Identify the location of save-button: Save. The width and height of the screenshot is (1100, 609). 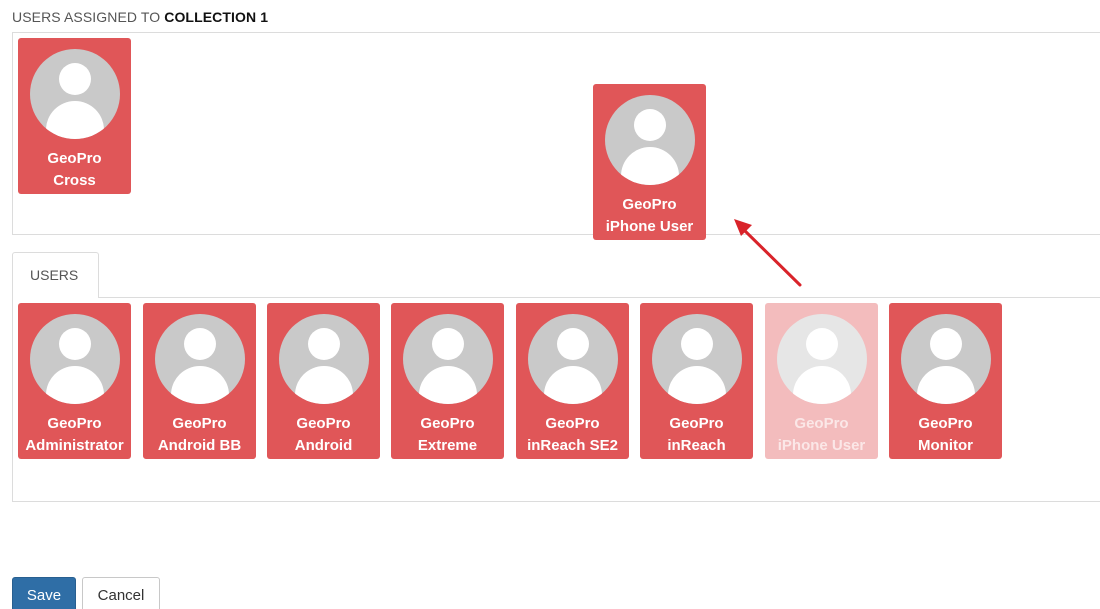
(44, 593).